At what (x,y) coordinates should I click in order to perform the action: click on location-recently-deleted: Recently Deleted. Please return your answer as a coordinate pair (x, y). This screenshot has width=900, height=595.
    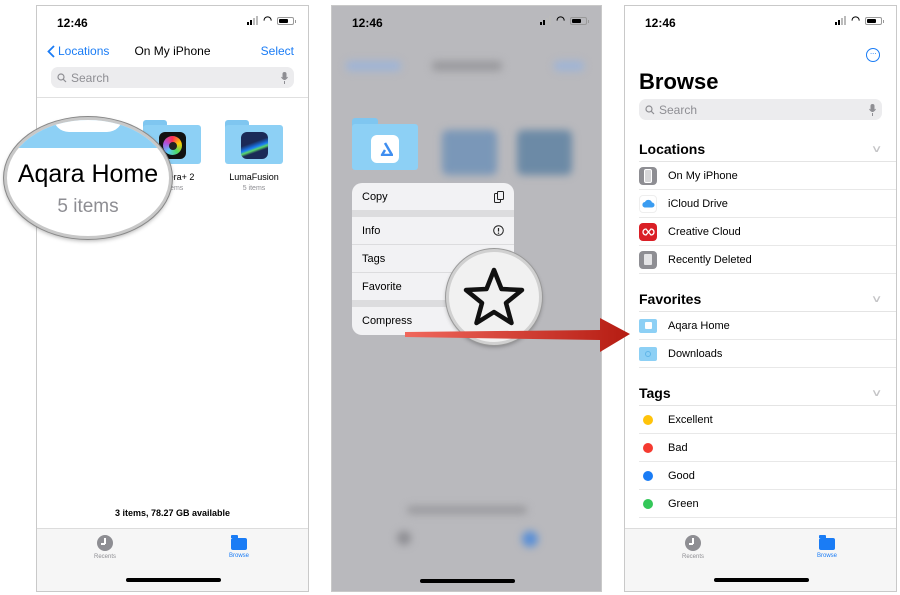
    Looking at the image, I should click on (767, 260).